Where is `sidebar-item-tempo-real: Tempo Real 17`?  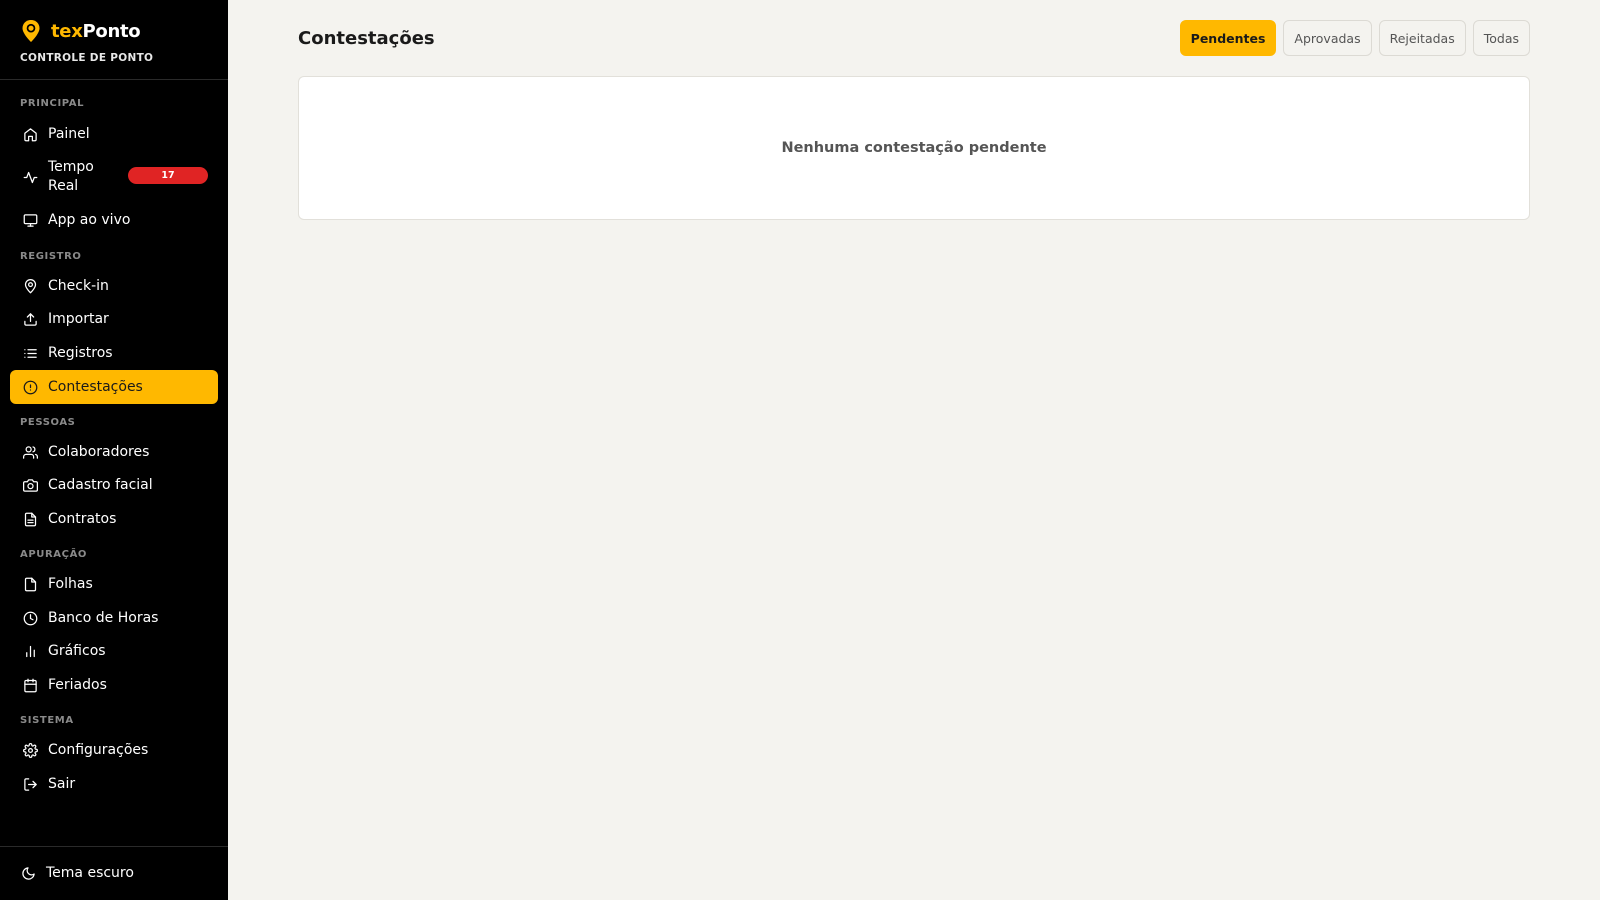
sidebar-item-tempo-real: Tempo Real 17 is located at coordinates (114, 177).